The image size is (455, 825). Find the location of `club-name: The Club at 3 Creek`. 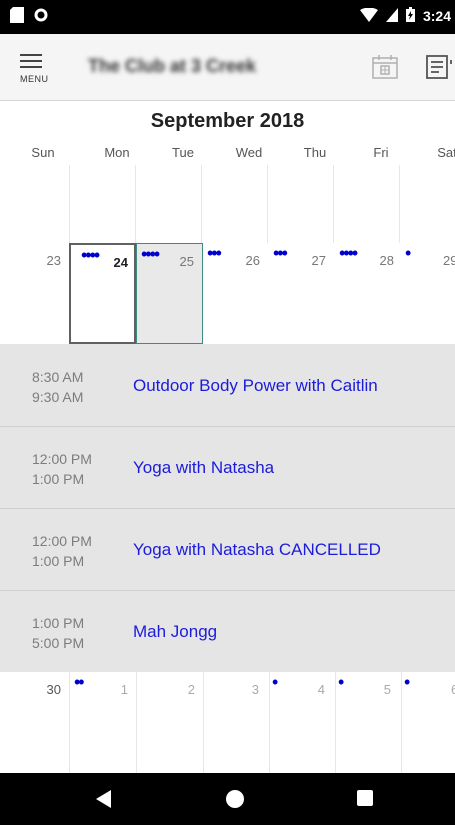

club-name: The Club at 3 Creek is located at coordinates (172, 66).